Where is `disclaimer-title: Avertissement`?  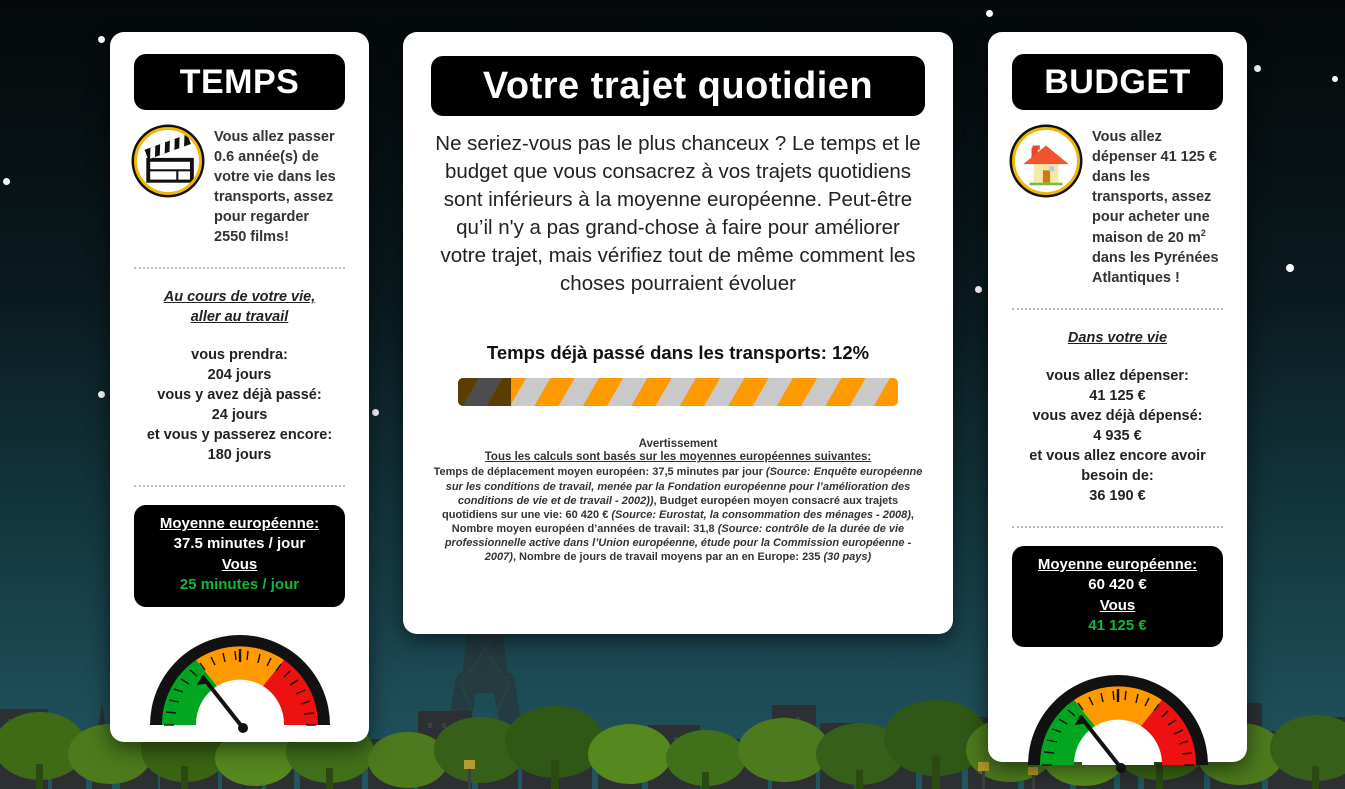 disclaimer-title: Avertissement is located at coordinates (678, 444).